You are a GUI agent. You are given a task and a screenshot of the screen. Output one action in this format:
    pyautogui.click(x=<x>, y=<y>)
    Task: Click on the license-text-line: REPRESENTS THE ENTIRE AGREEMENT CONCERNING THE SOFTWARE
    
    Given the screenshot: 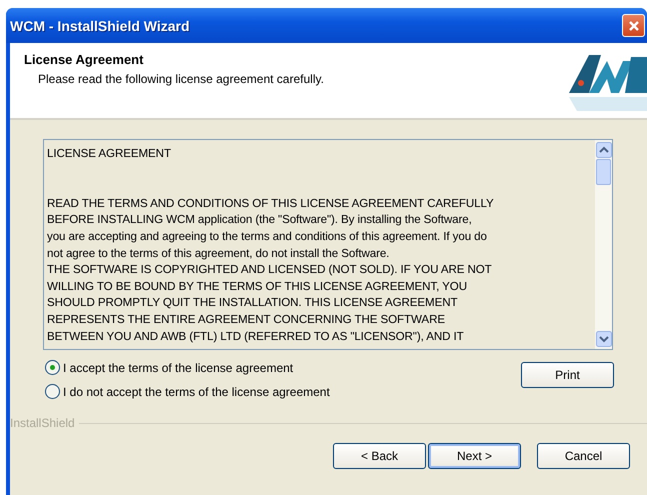 What is the action you would take?
    pyautogui.click(x=246, y=320)
    